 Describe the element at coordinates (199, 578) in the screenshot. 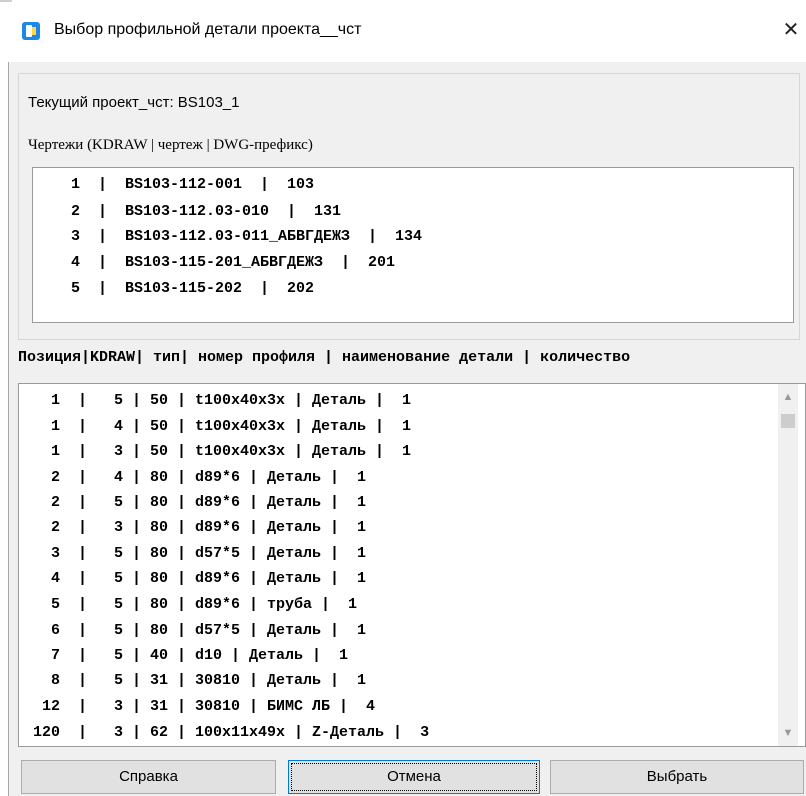

I see `part-row: 4 | 5 | 80 | d89*6 | Деталь | 1` at that location.